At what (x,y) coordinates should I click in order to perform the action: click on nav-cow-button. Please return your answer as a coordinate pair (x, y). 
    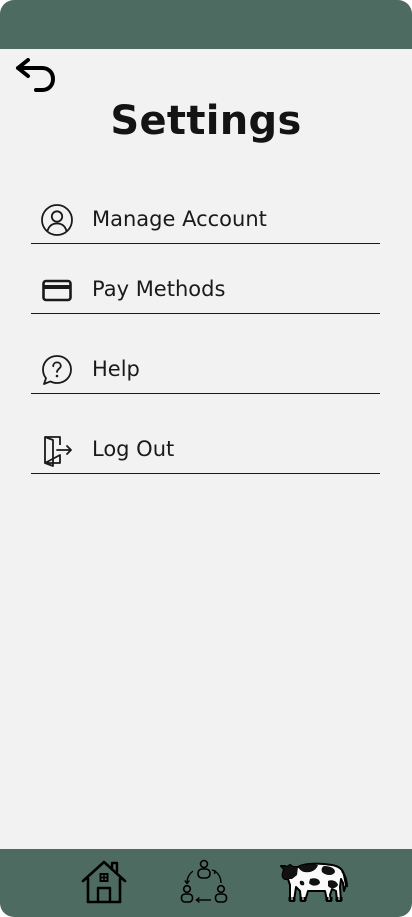
    Looking at the image, I should click on (315, 882).